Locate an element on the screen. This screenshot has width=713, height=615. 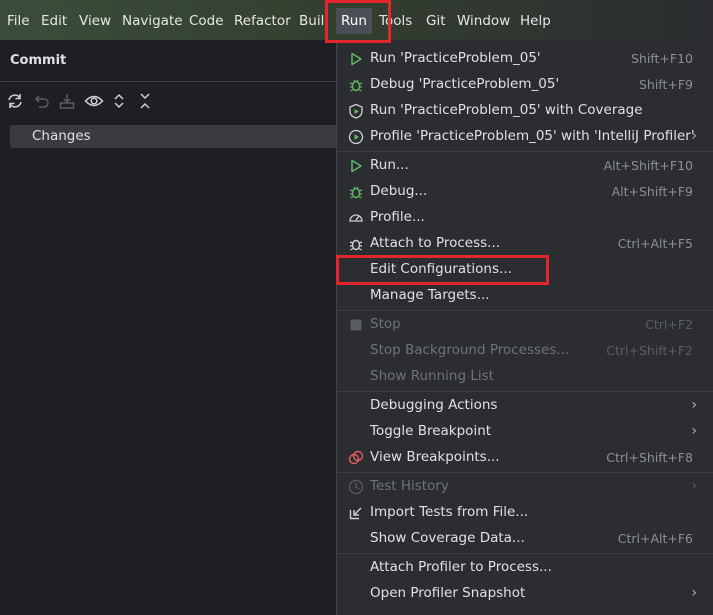
gauge-icon is located at coordinates (356, 218).